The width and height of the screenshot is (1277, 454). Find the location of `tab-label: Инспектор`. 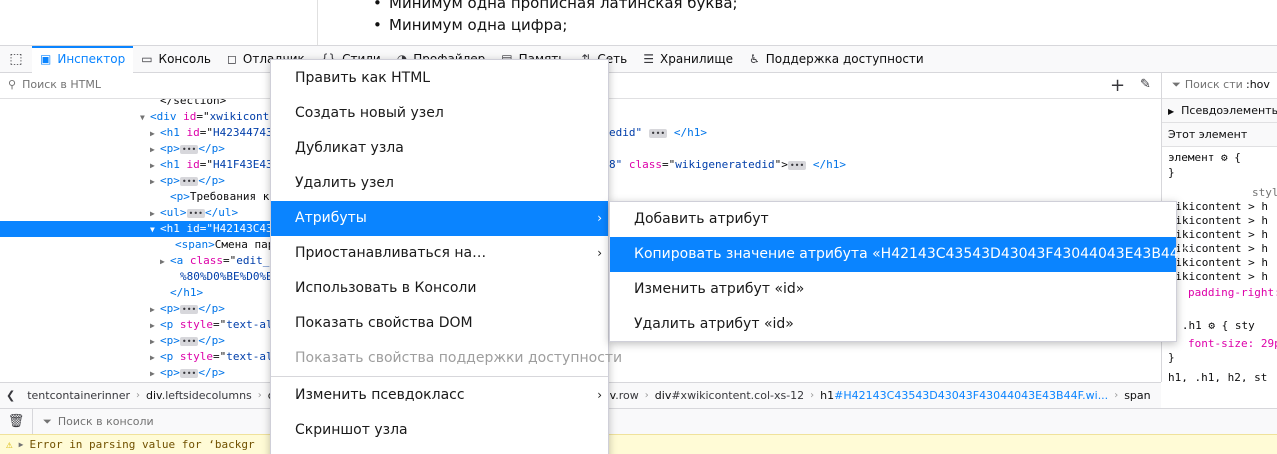

tab-label: Инспектор is located at coordinates (91, 59).